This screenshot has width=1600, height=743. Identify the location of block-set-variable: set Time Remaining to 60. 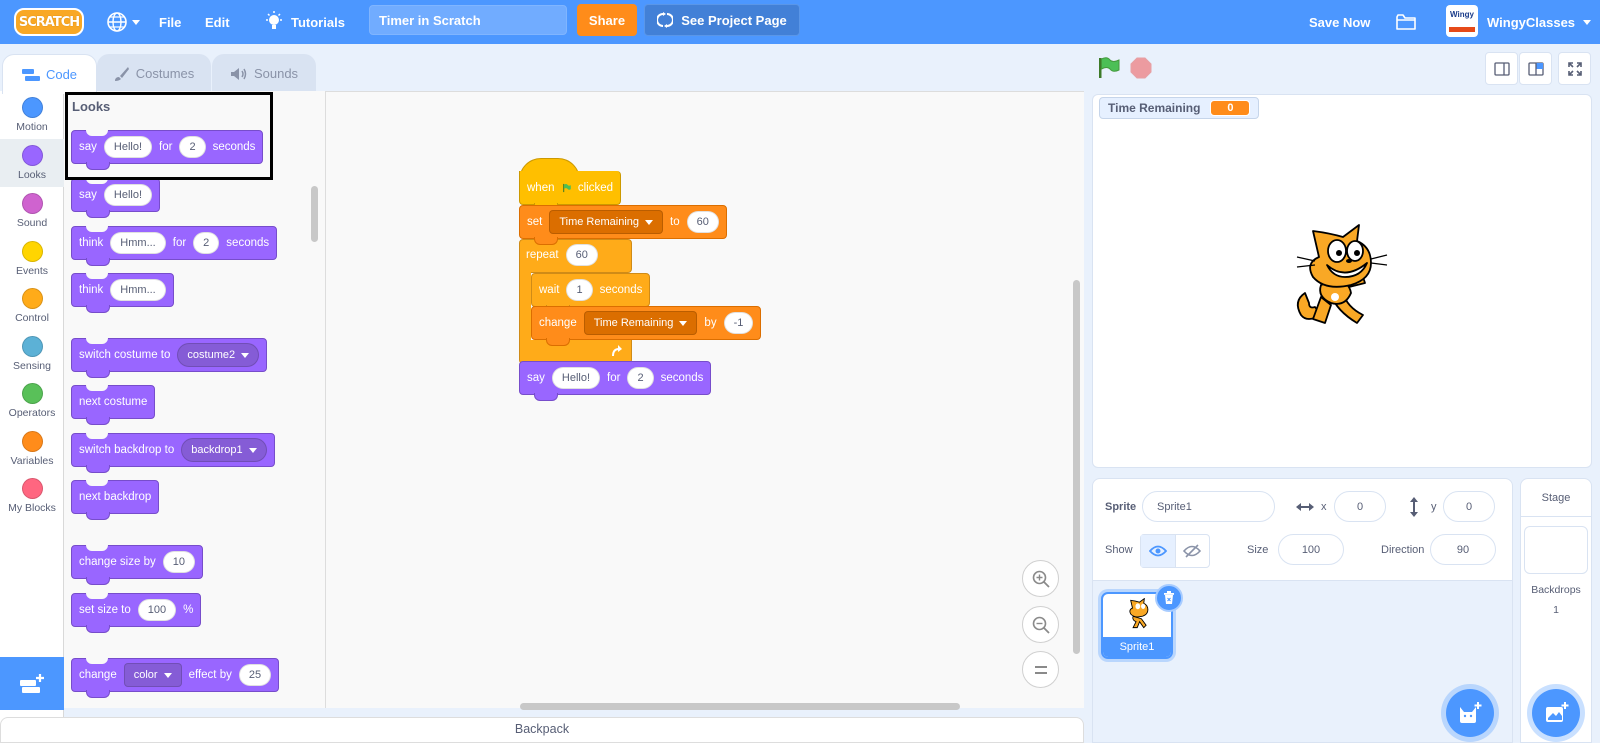
(623, 225).